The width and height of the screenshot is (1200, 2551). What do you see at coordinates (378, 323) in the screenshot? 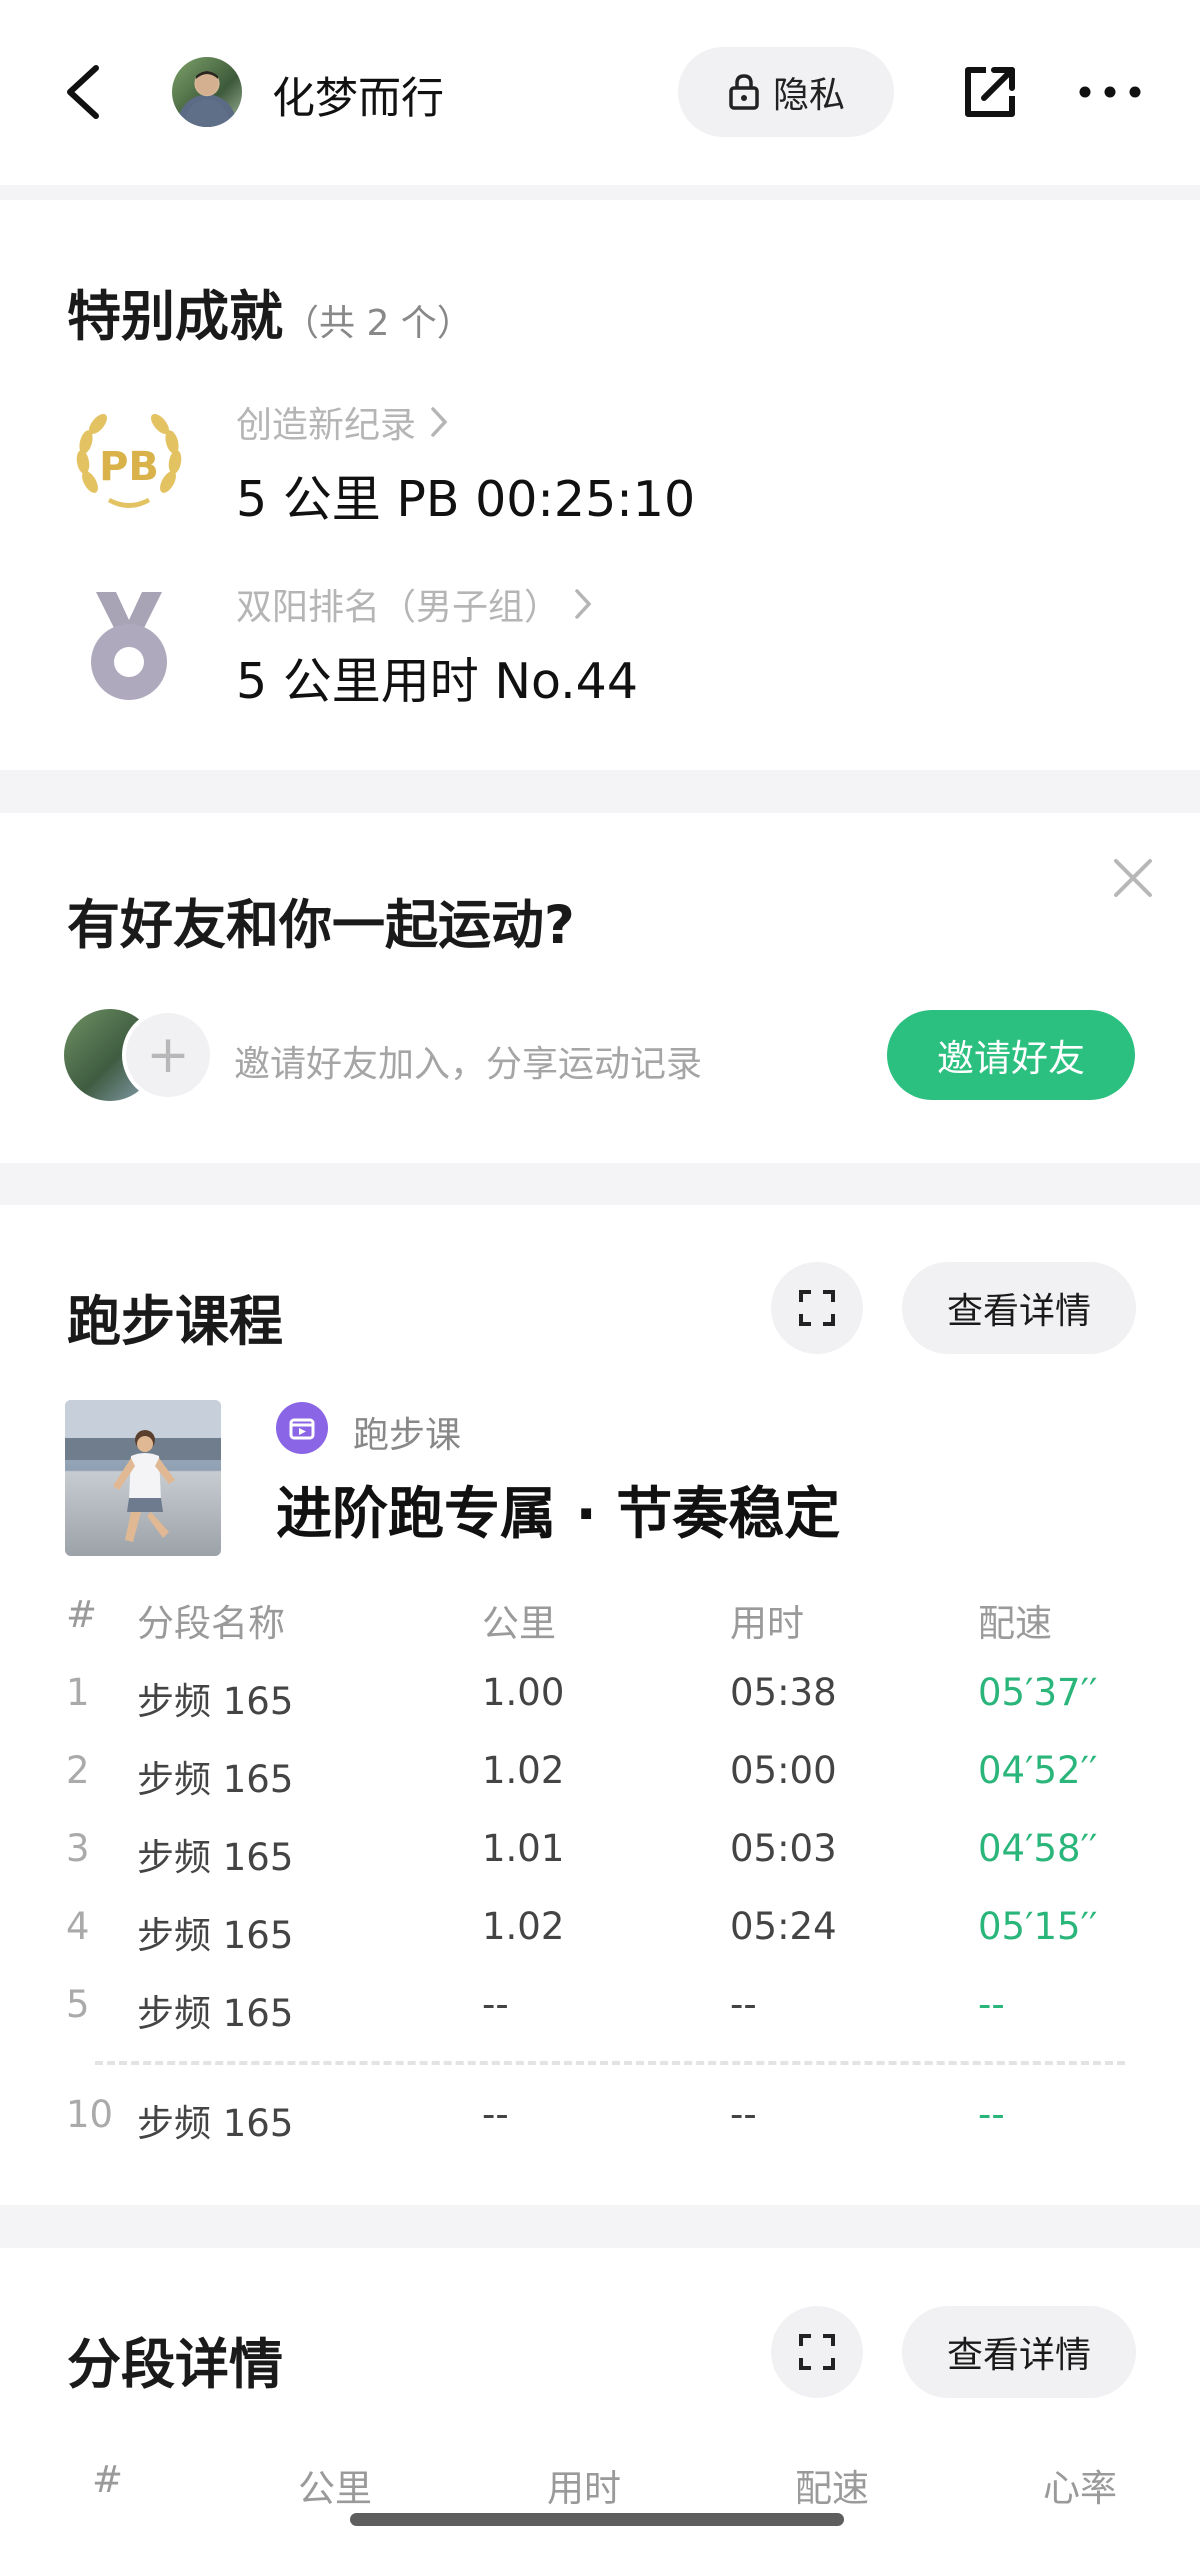
I see `achievements-count: （共 2 个）` at bounding box center [378, 323].